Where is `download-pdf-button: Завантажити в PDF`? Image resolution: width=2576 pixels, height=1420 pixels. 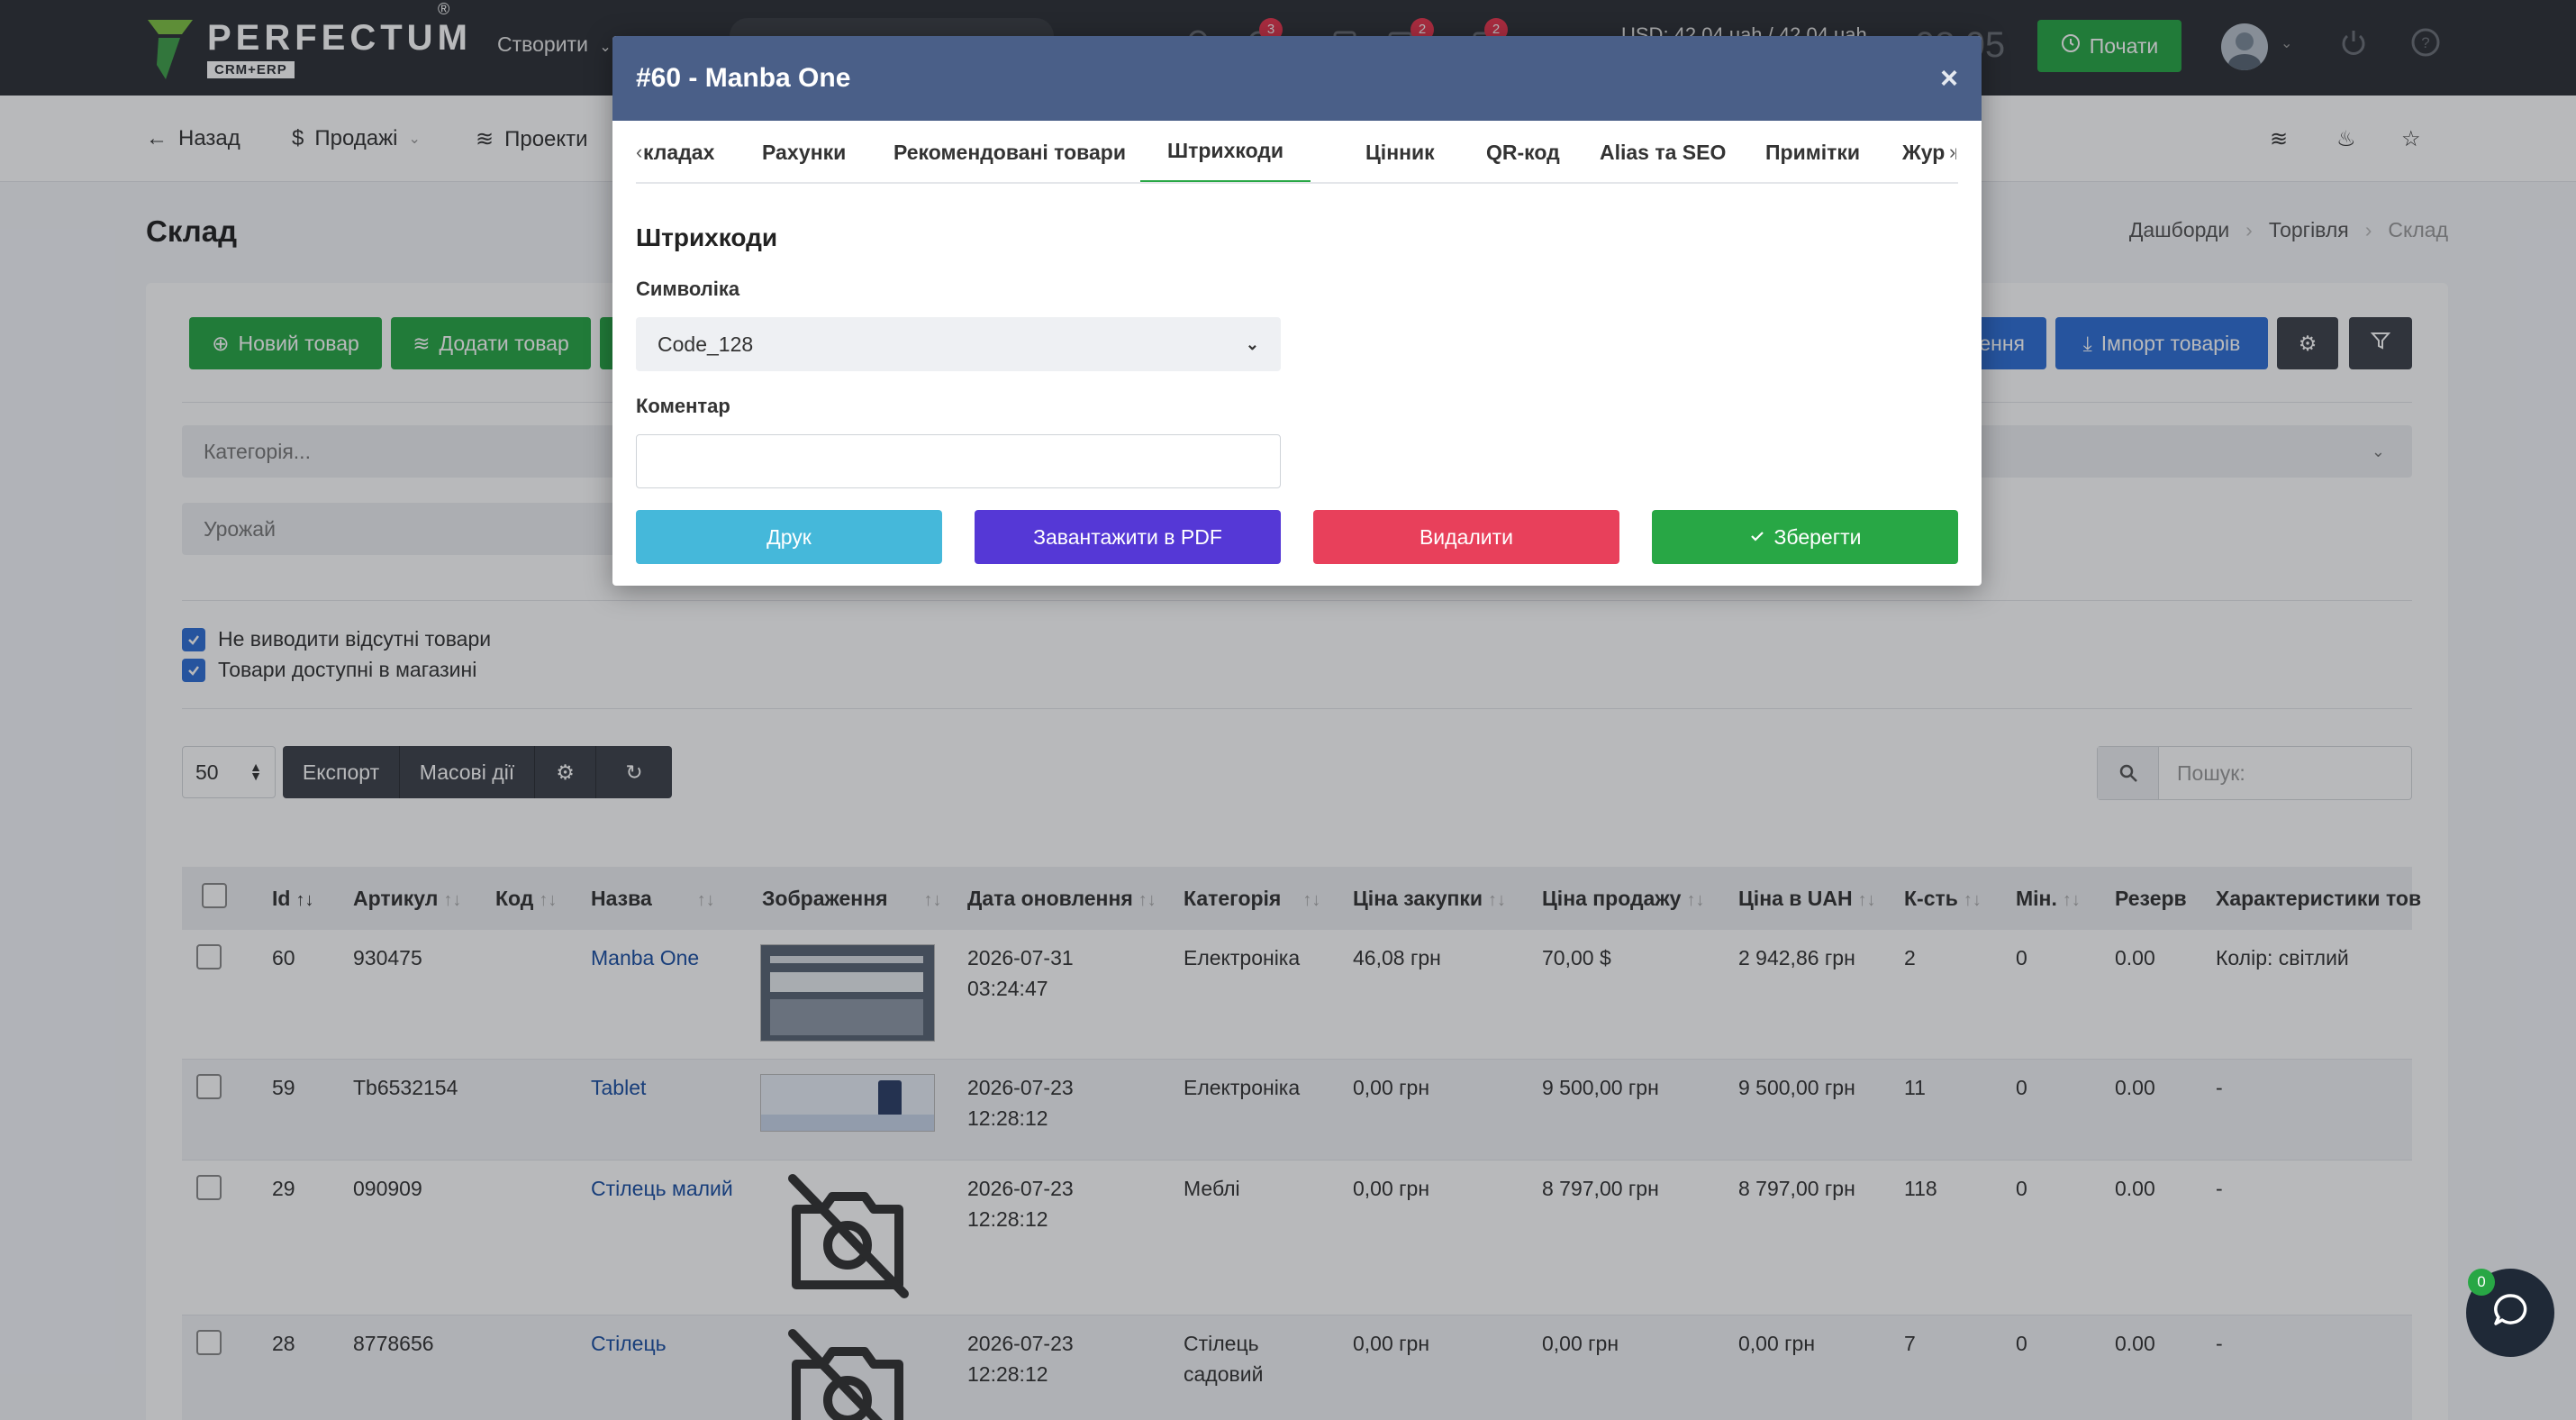 download-pdf-button: Завантажити в PDF is located at coordinates (1128, 537).